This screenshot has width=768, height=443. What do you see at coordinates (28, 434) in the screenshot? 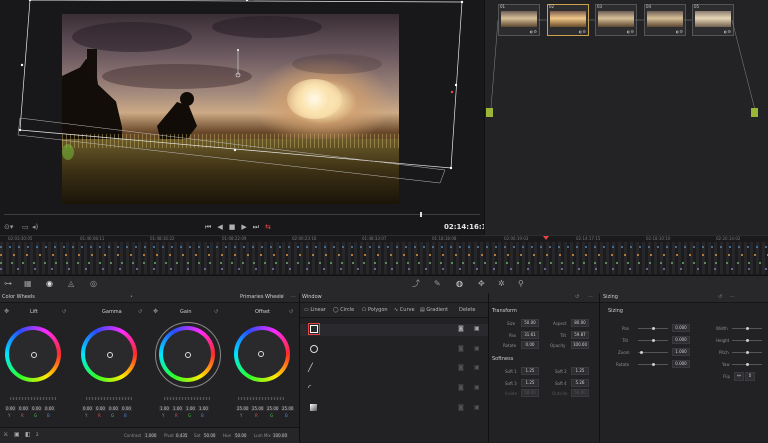
I see `page-prev-icon: ◧` at bounding box center [28, 434].